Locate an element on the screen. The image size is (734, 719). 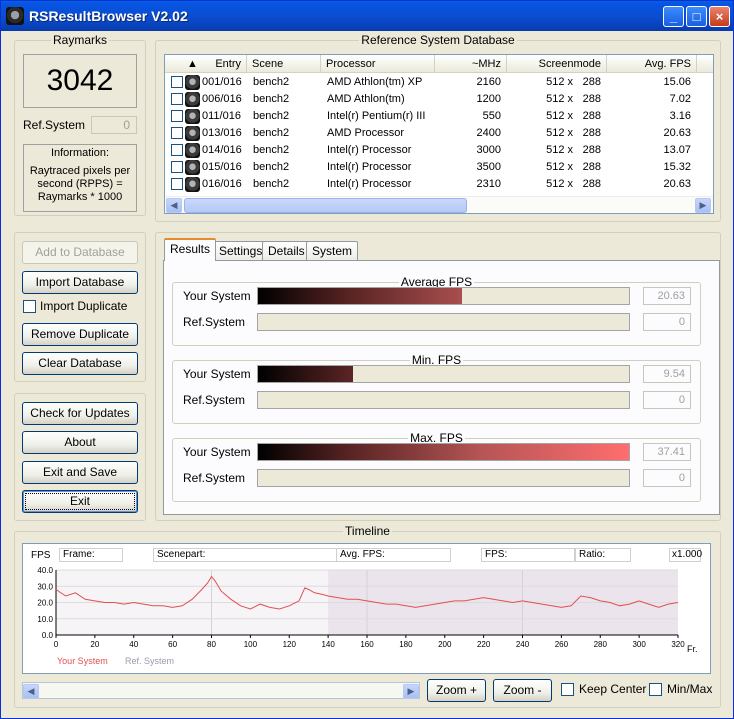
cell-fps: 20.63 is located at coordinates (677, 133).